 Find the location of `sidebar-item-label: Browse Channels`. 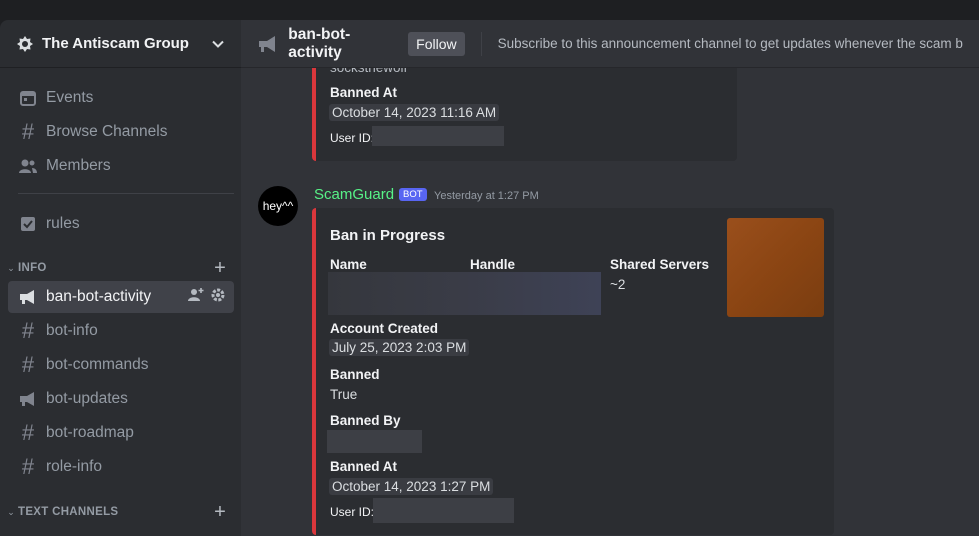

sidebar-item-label: Browse Channels is located at coordinates (107, 131).